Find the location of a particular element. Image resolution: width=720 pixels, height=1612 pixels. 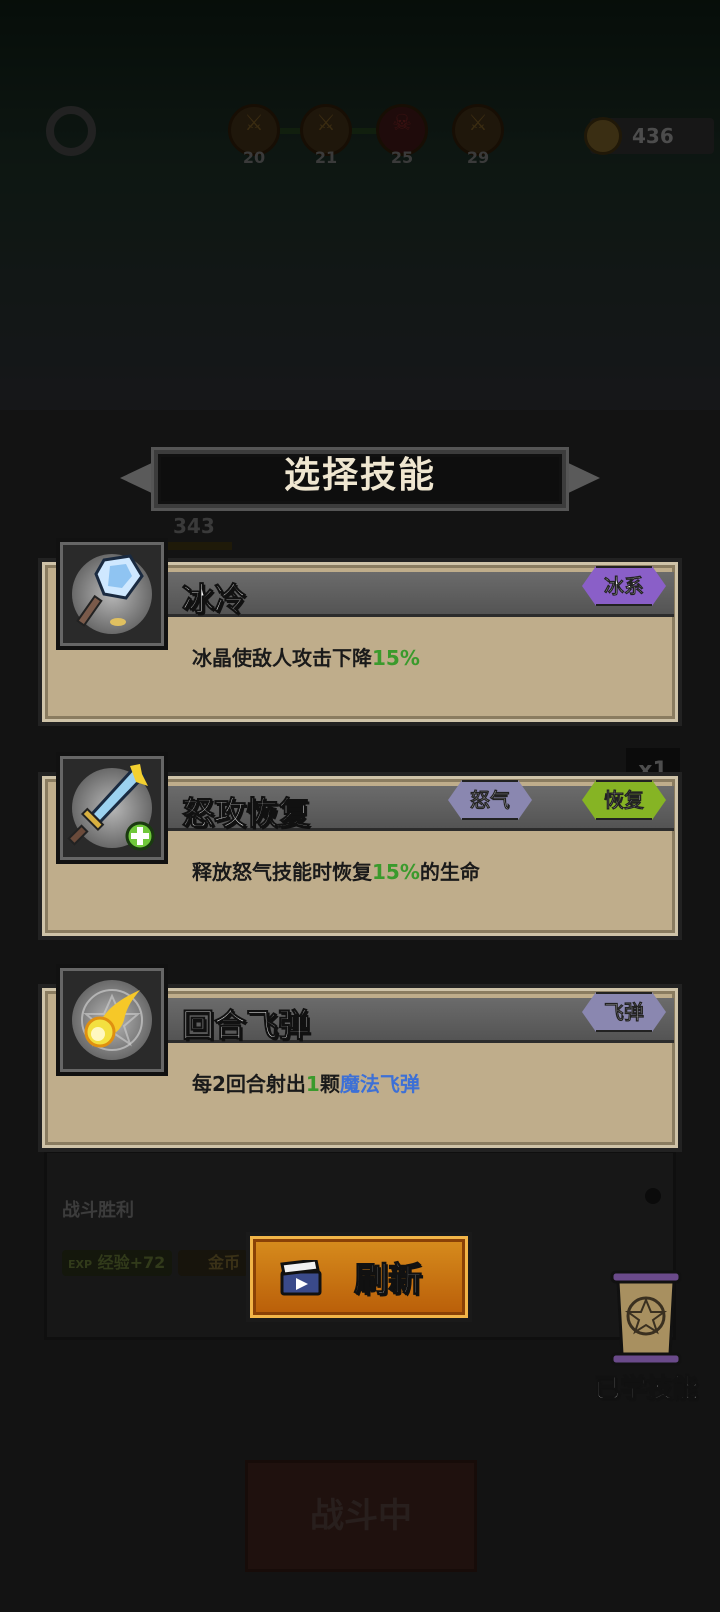

refresh-button: 刷新 is located at coordinates (359, 1277).